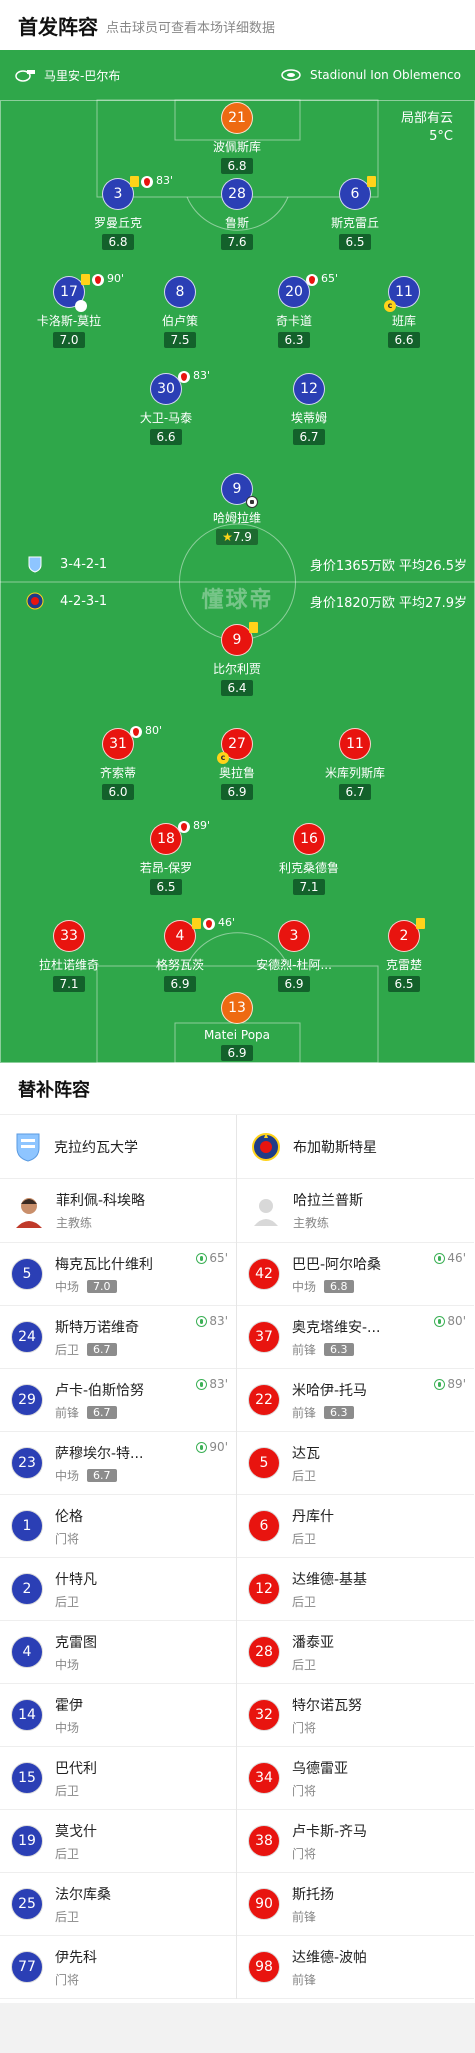 Image resolution: width=475 pixels, height=2053 pixels. What do you see at coordinates (294, 956) in the screenshot?
I see `away-player-3: 3 安德烈-杜阿... 6.9` at bounding box center [294, 956].